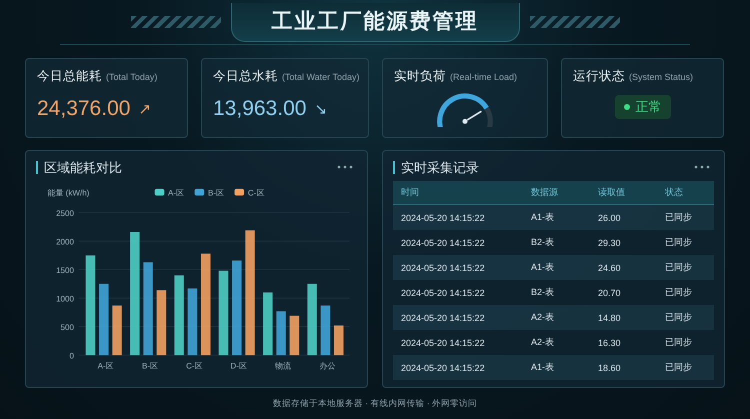 The height and width of the screenshot is (419, 750). Describe the element at coordinates (661, 77) in the screenshot. I see `card-sublabel: (System Status)` at that location.